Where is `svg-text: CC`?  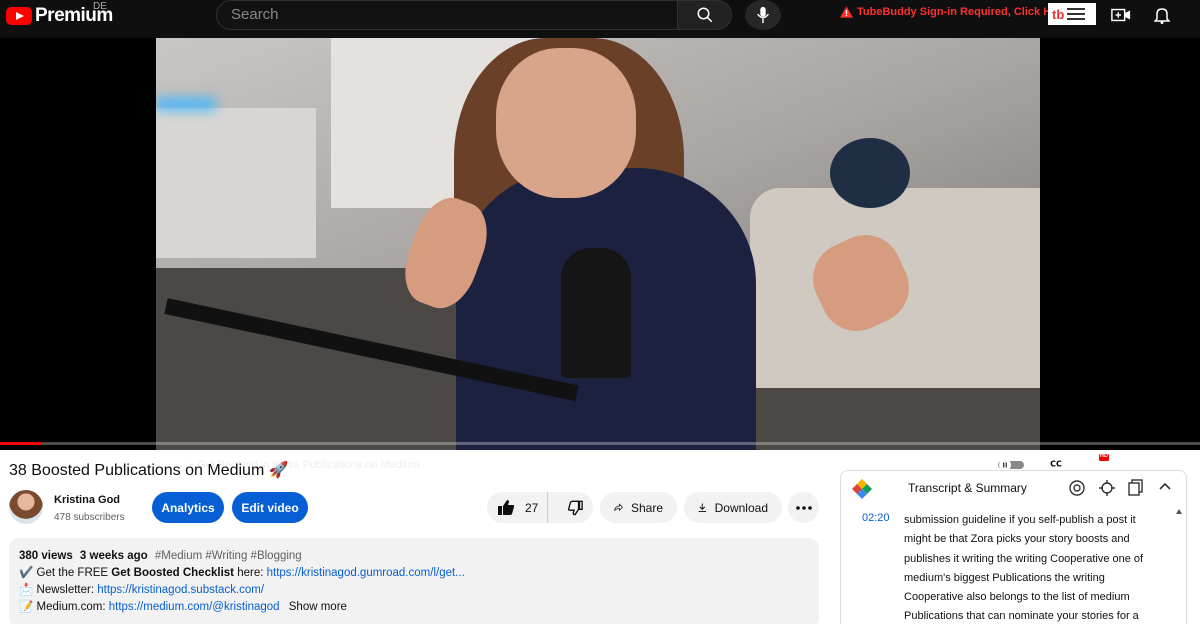 svg-text: CC is located at coordinates (1056, 464).